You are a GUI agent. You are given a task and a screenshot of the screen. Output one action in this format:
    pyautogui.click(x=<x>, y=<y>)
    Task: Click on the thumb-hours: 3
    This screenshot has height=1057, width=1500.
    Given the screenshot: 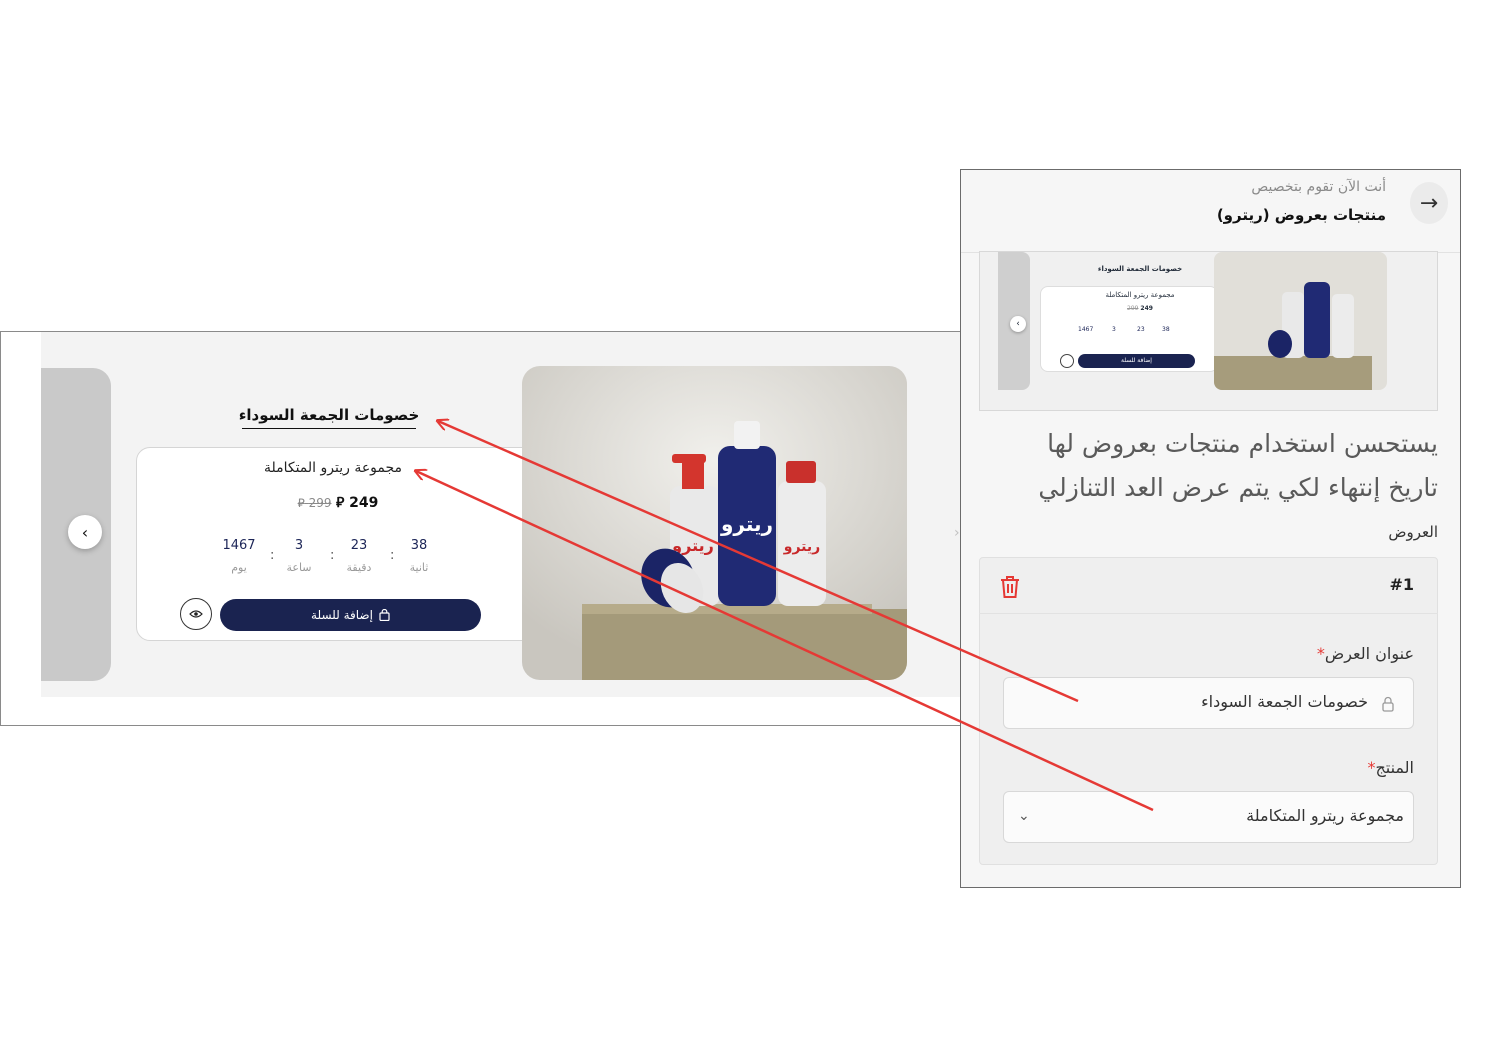 What is the action you would take?
    pyautogui.click(x=1114, y=329)
    